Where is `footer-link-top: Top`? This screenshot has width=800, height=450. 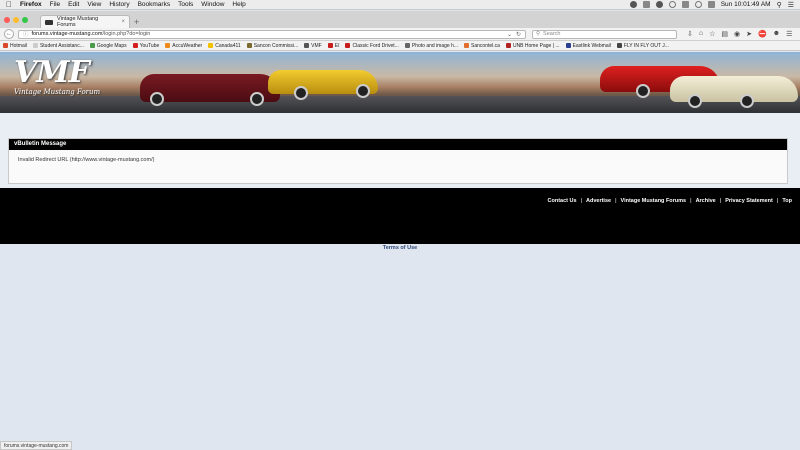 footer-link-top: Top is located at coordinates (787, 201).